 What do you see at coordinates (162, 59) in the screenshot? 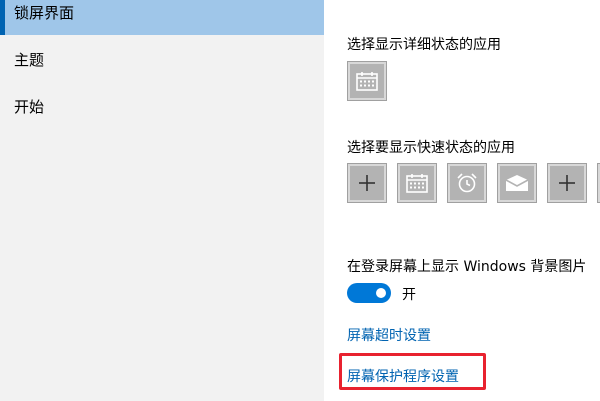
I see `sidebar-item-themes: 主题` at bounding box center [162, 59].